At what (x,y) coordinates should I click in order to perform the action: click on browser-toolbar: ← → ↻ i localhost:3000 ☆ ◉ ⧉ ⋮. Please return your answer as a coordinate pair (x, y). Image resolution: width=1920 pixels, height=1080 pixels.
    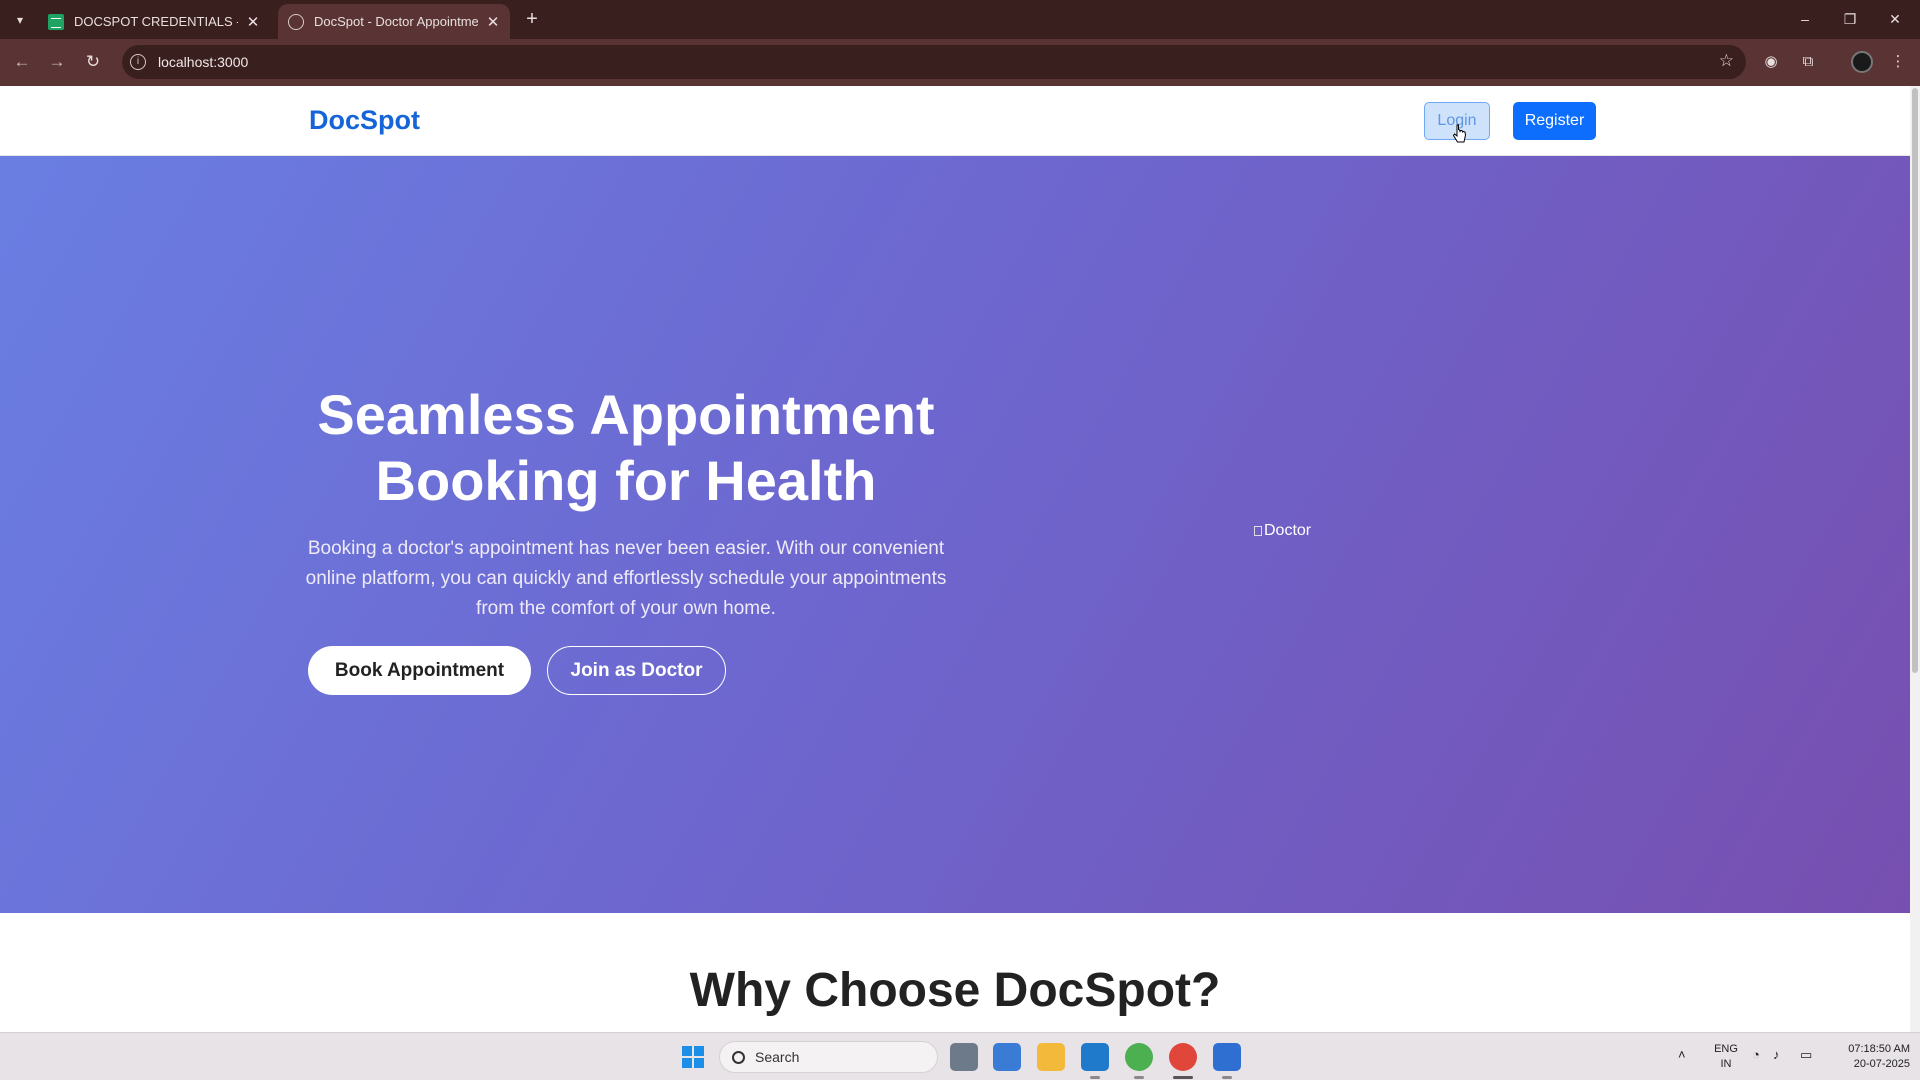
    Looking at the image, I should click on (960, 62).